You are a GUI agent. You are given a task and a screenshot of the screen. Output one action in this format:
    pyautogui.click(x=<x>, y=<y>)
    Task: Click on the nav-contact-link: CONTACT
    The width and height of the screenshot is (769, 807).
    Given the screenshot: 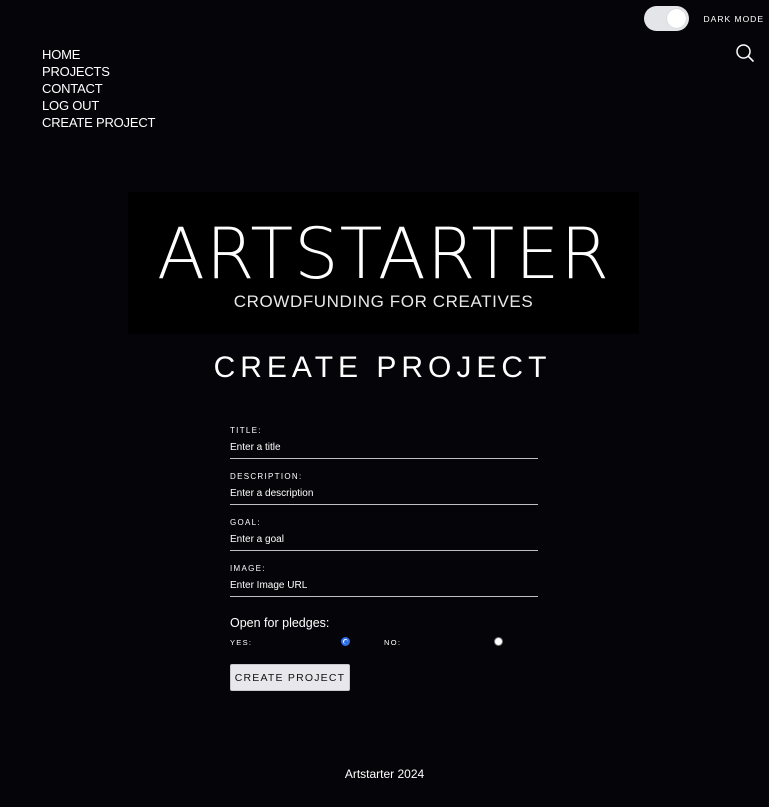 What is the action you would take?
    pyautogui.click(x=98, y=88)
    